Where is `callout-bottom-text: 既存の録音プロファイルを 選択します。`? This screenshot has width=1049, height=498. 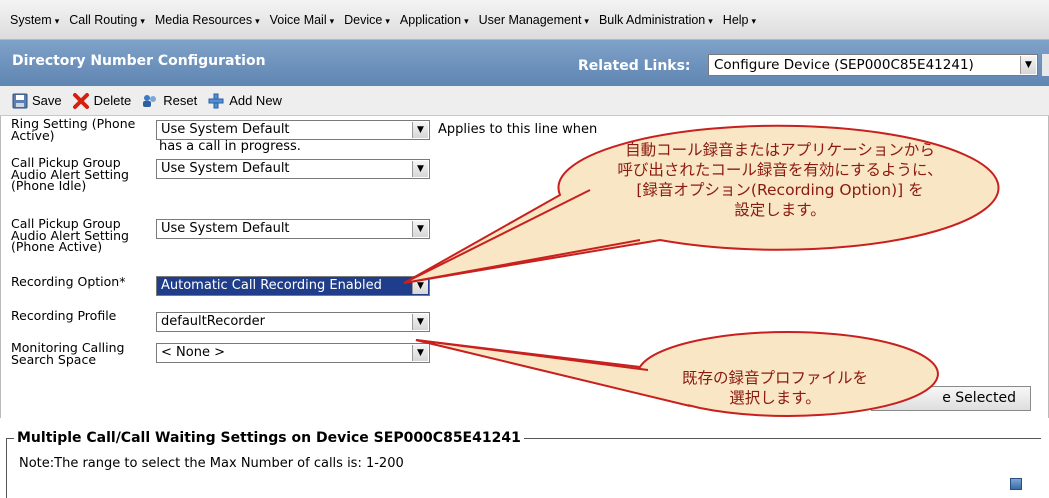 callout-bottom-text: 既存の録音プロファイルを 選択します。 is located at coordinates (775, 388).